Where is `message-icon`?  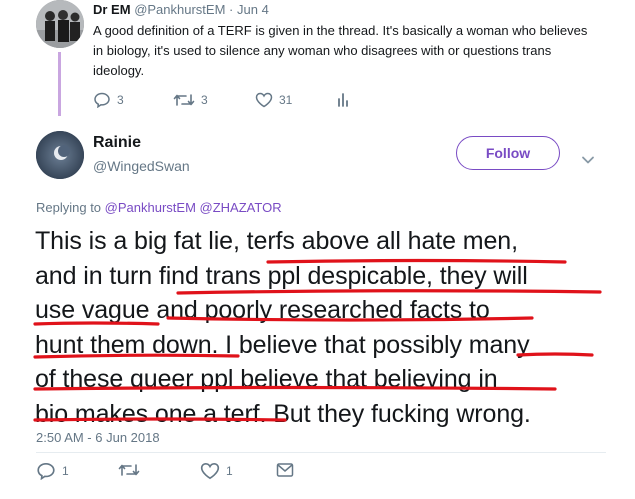
message-icon is located at coordinates (285, 470).